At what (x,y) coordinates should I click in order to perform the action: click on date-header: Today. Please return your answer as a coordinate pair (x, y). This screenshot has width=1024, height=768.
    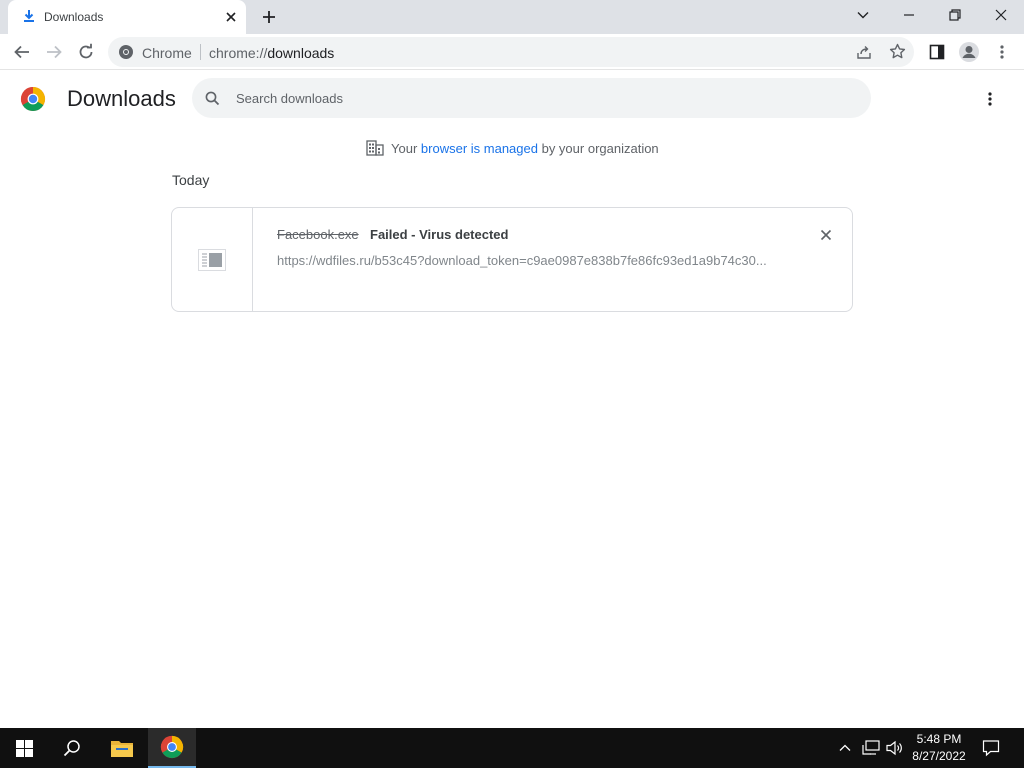
    Looking at the image, I should click on (191, 180).